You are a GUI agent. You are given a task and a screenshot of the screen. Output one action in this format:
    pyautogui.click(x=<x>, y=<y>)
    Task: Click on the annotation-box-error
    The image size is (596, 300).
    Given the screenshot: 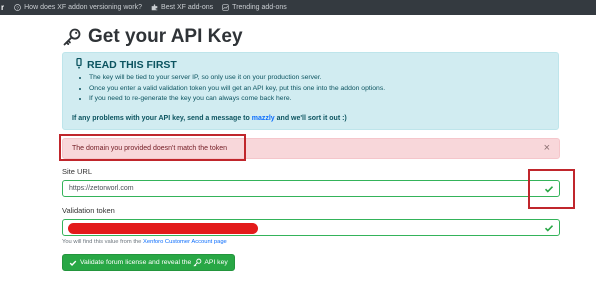 What is the action you would take?
    pyautogui.click(x=152, y=147)
    